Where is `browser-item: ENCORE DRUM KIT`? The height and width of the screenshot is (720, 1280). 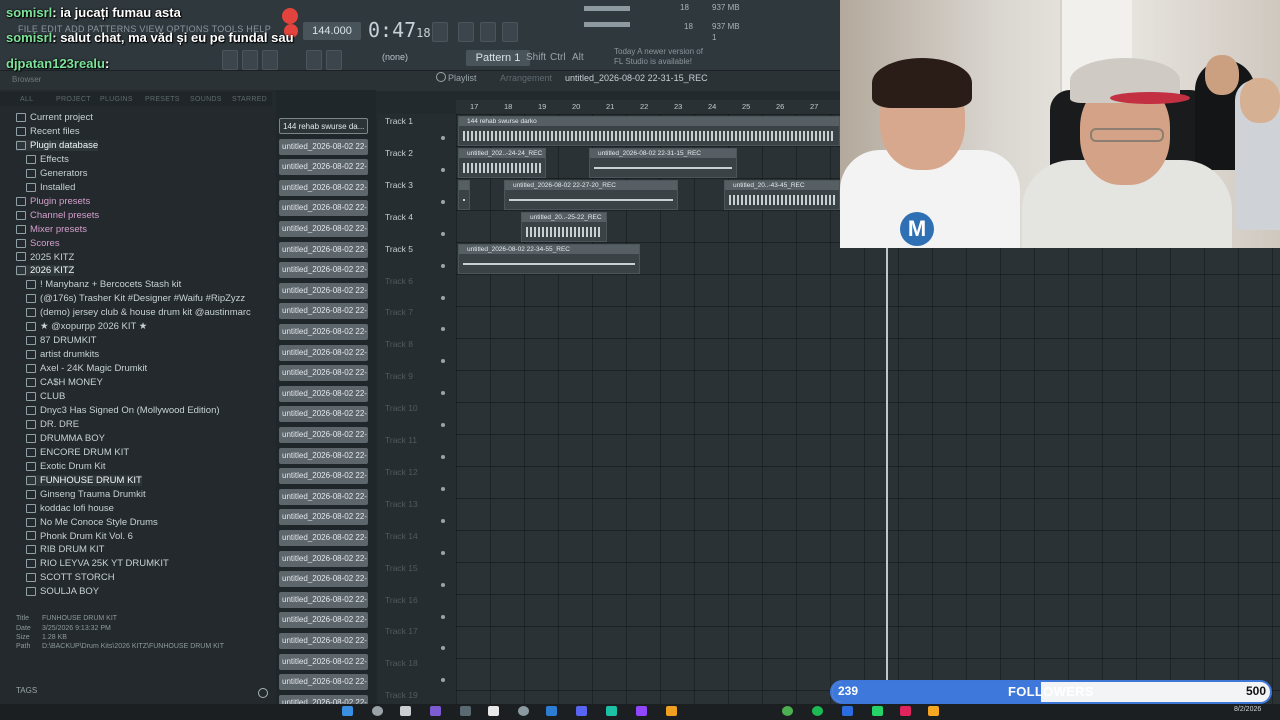
browser-item: ENCORE DRUM KIT is located at coordinates (77, 452).